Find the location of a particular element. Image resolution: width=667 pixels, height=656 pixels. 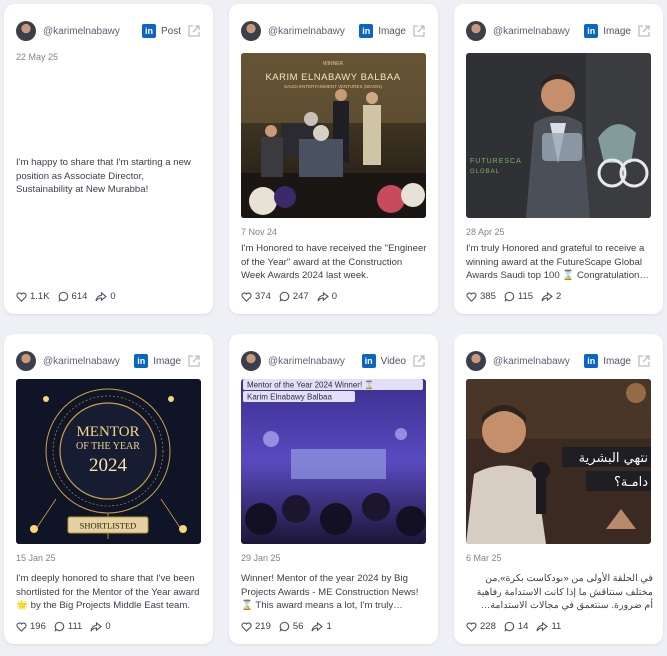

shares-count: 1 is located at coordinates (329, 626).